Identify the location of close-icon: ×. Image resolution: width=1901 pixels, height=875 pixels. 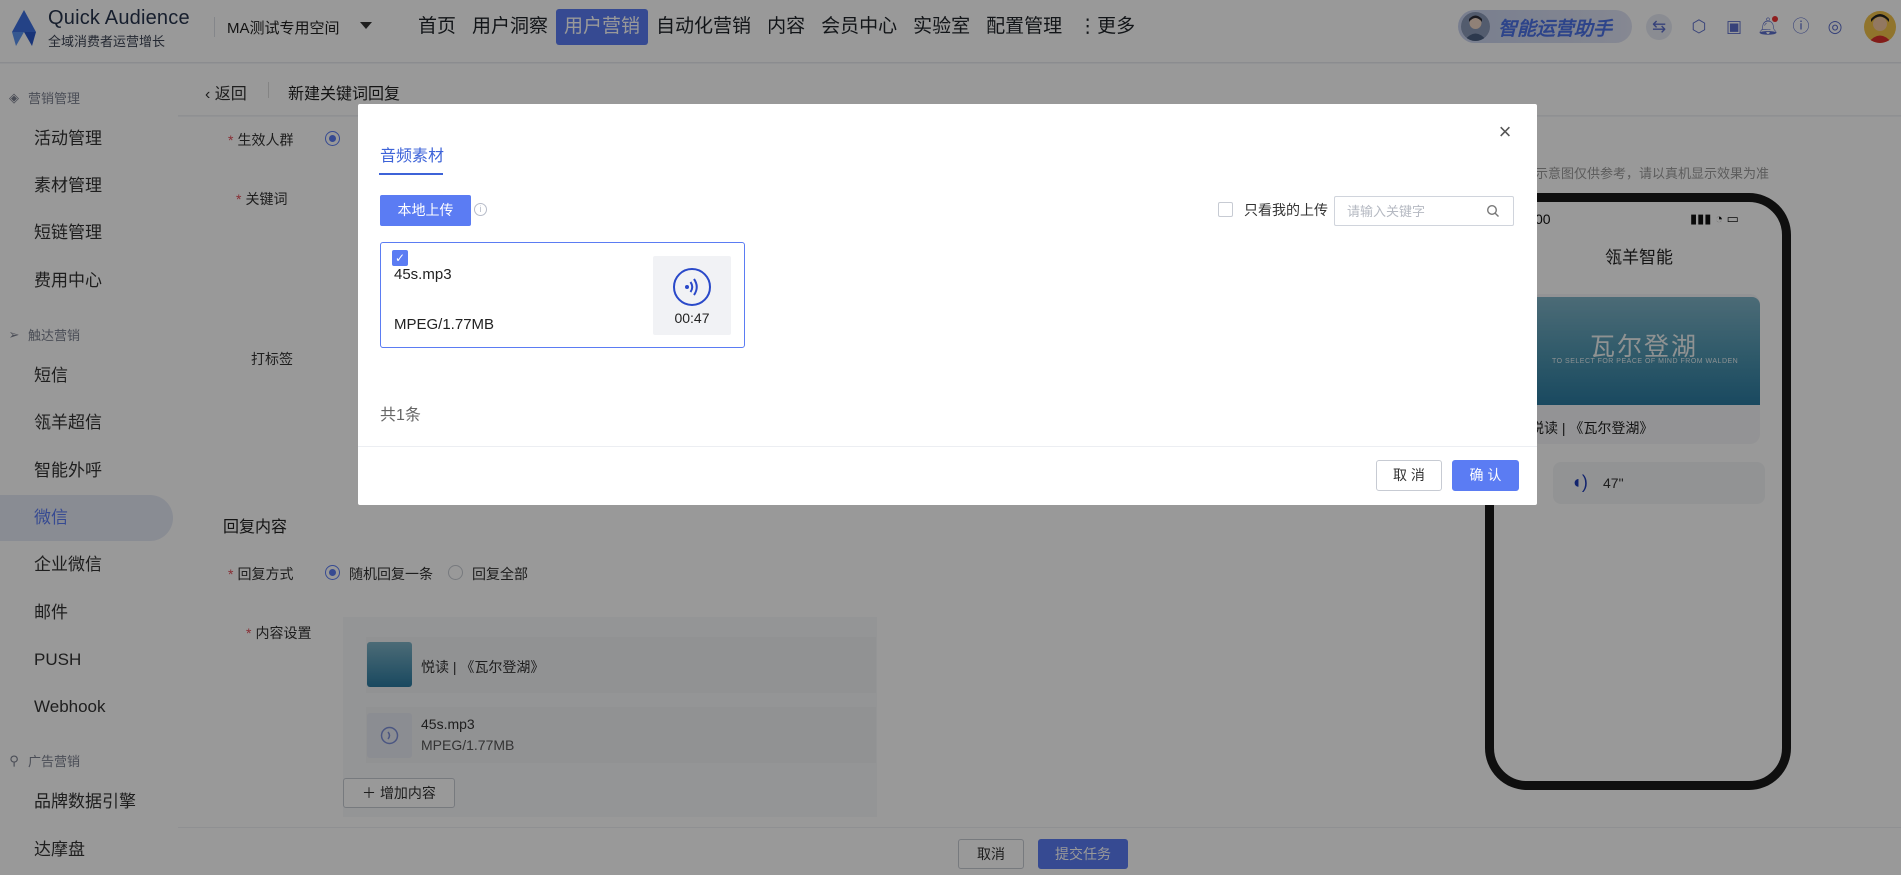
(1505, 132).